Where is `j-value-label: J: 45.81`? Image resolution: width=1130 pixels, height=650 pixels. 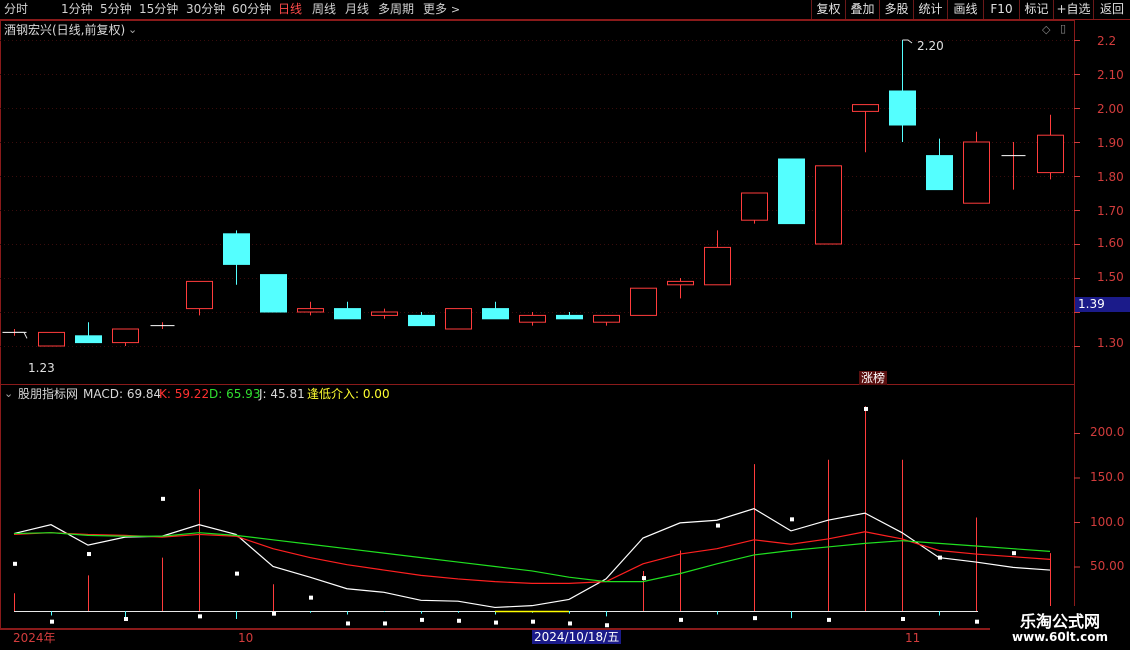 j-value-label: J: 45.81 is located at coordinates (282, 394).